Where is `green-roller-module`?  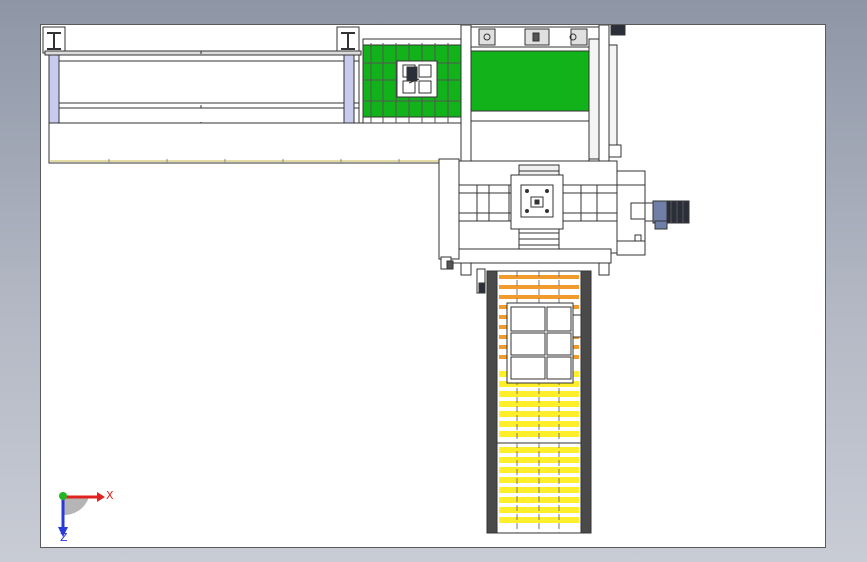
green-roller-module is located at coordinates (412, 81).